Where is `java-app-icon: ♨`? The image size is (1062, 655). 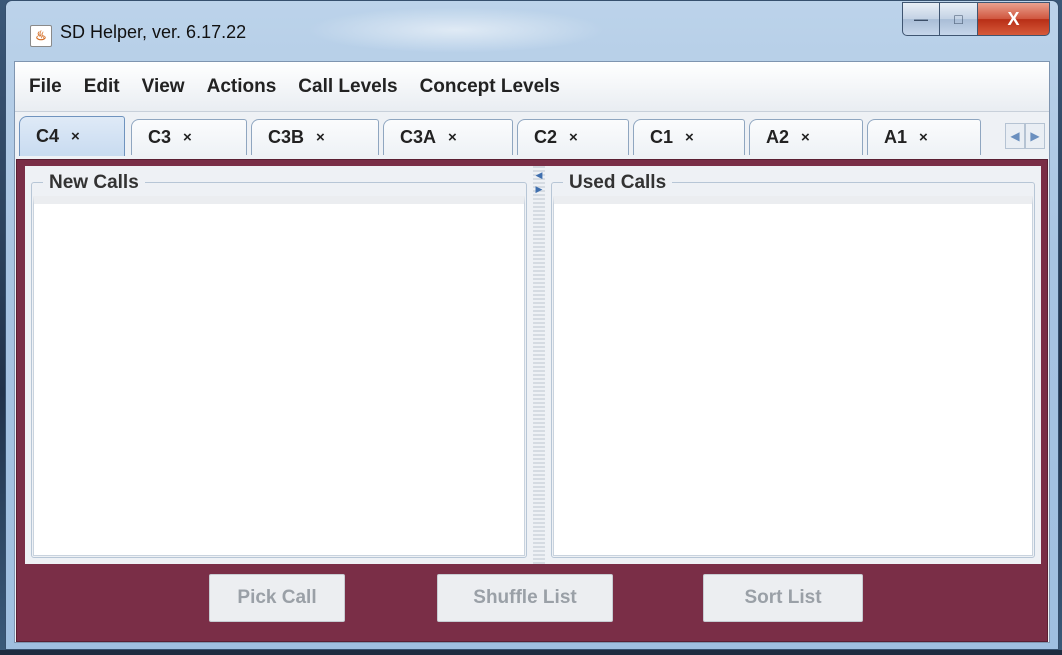
java-app-icon: ♨ is located at coordinates (41, 36).